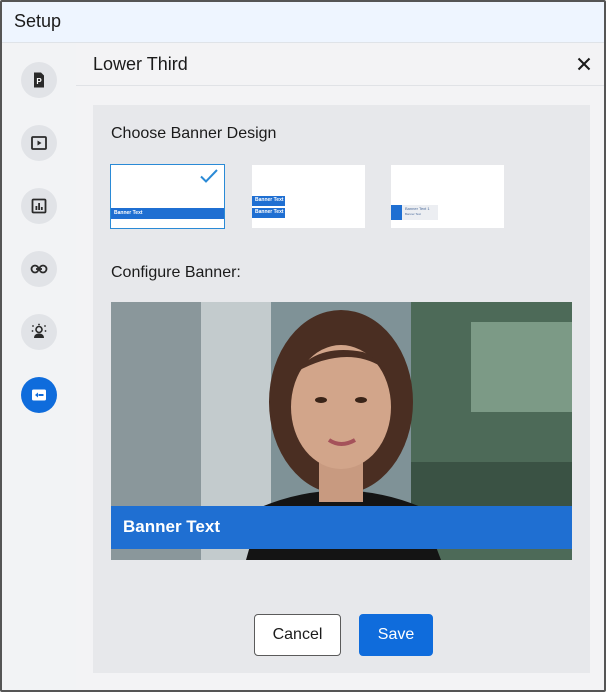 This screenshot has height=692, width=606. Describe the element at coordinates (167, 196) in the screenshot. I see `design-option-single-bar: Banner Text` at that location.